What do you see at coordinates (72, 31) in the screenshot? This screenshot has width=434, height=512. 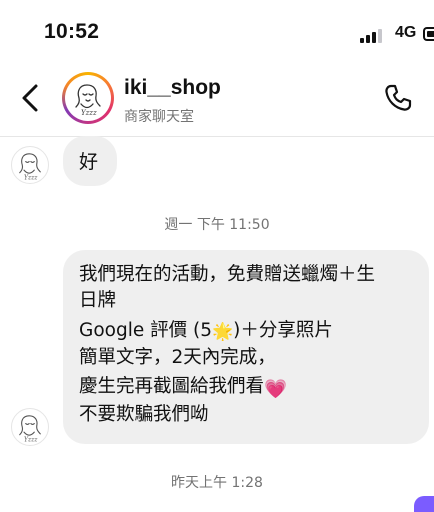 I see `status-time: 10:52` at bounding box center [72, 31].